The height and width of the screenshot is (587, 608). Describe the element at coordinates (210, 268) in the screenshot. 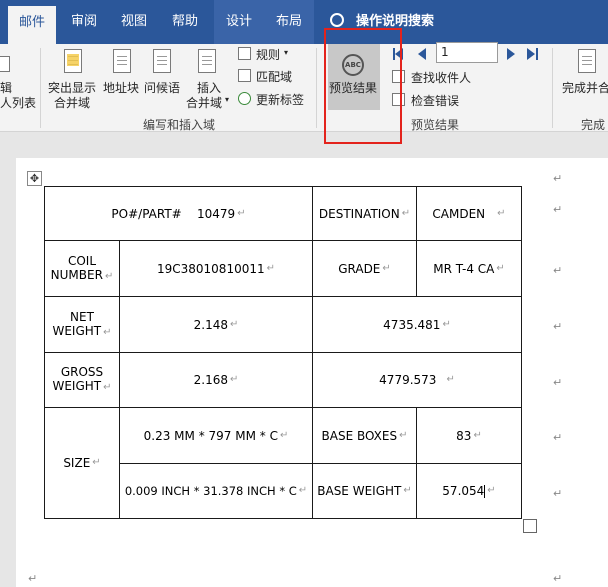

I see `coil-number-value: 19C38010810011` at that location.